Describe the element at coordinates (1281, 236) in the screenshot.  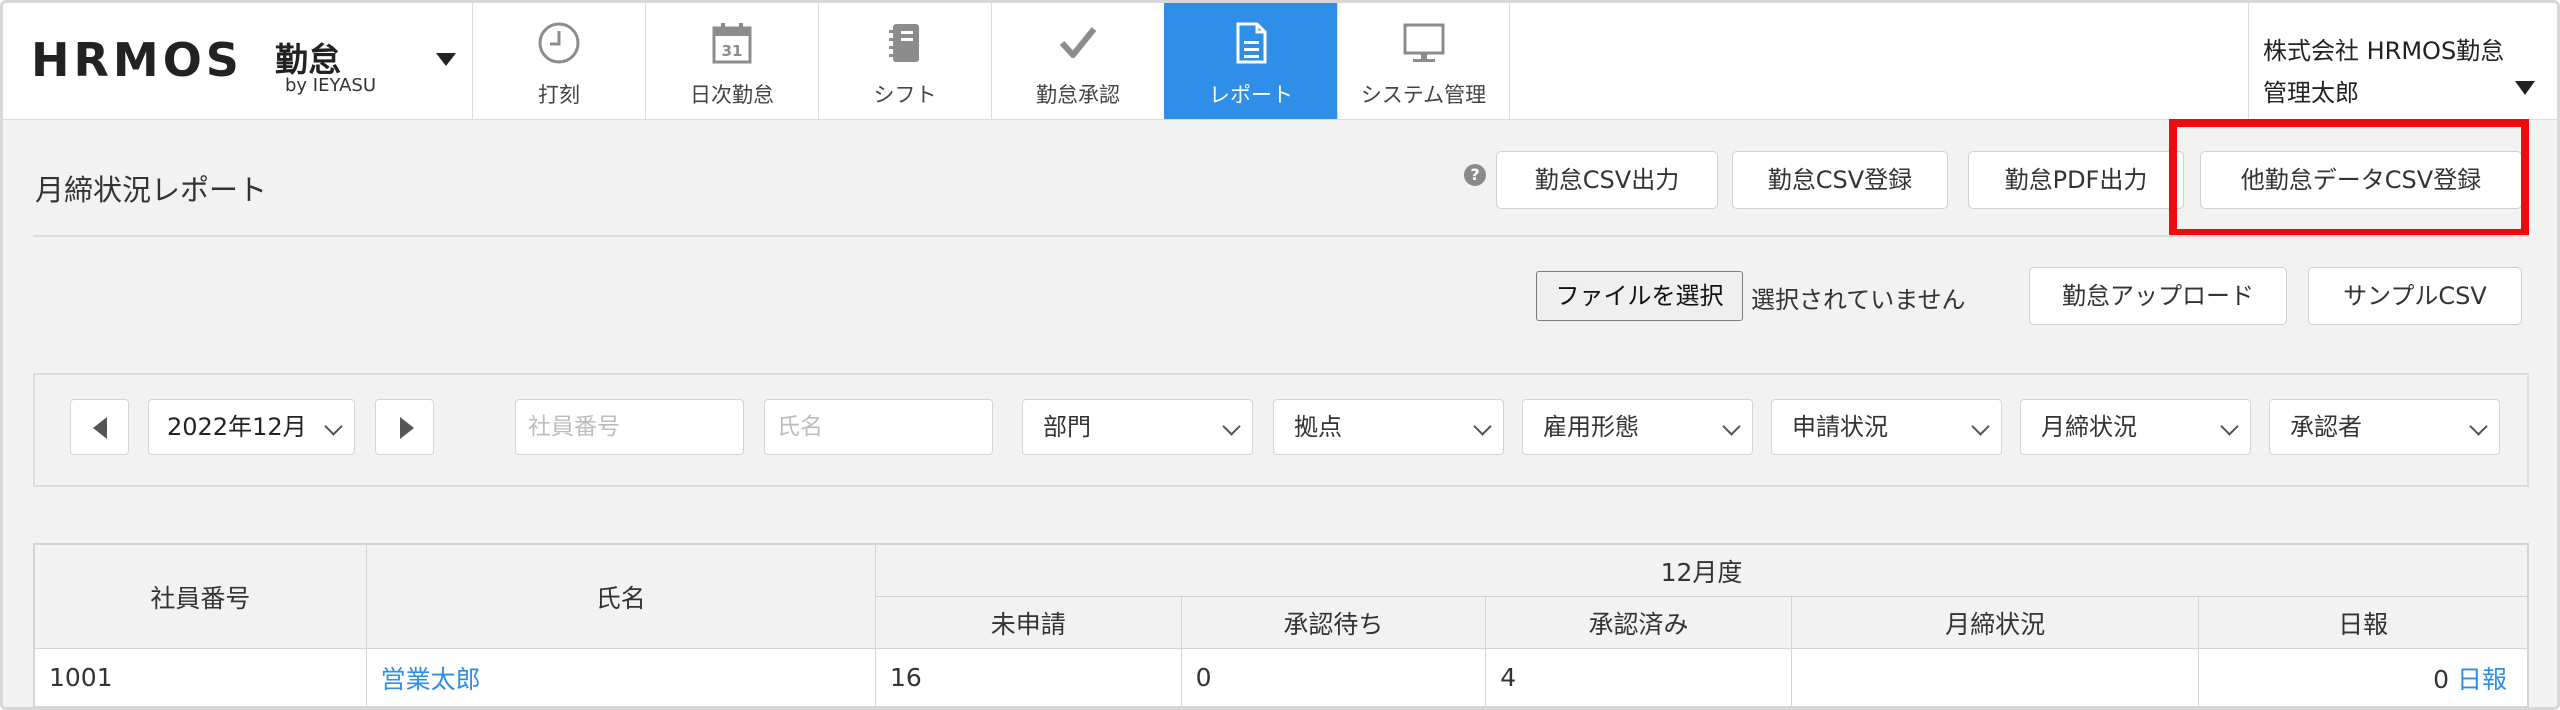
I see `section-divider` at that location.